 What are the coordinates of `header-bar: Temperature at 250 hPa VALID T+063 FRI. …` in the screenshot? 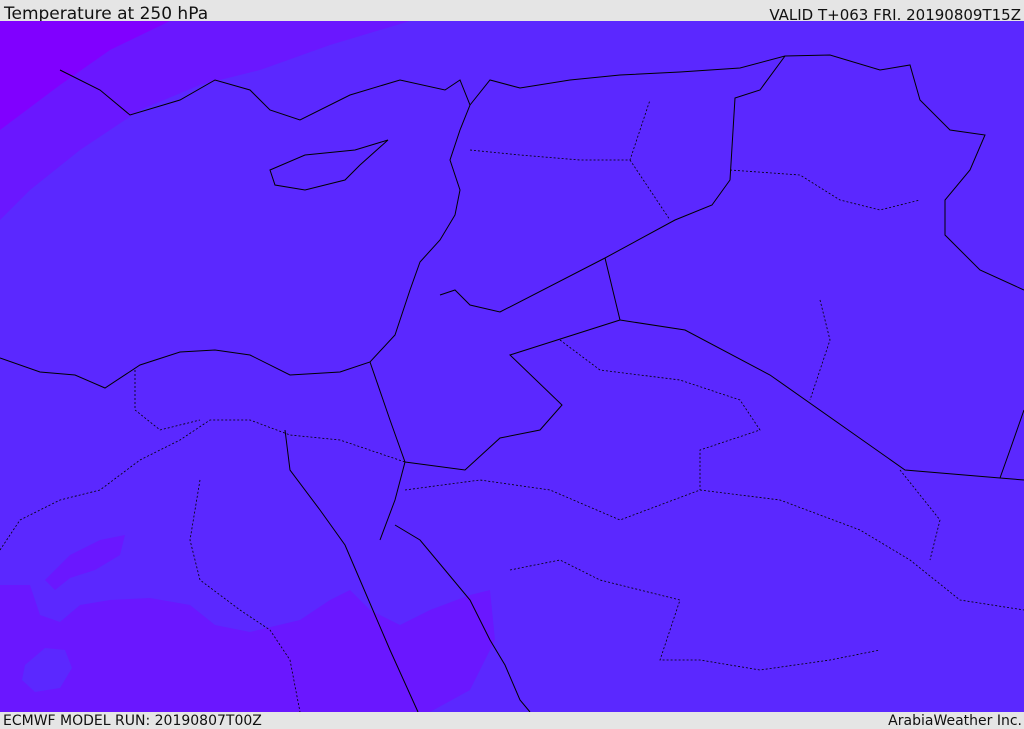 It's located at (512, 12).